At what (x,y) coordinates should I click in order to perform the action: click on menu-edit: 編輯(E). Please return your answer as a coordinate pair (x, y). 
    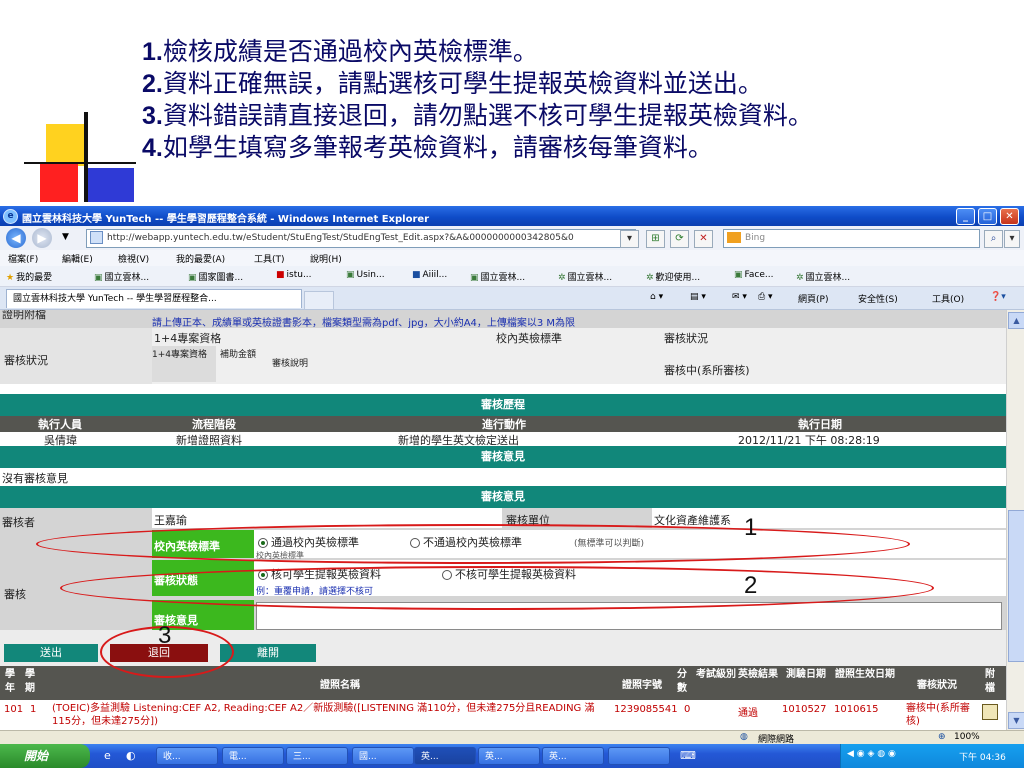
    Looking at the image, I should click on (77, 258).